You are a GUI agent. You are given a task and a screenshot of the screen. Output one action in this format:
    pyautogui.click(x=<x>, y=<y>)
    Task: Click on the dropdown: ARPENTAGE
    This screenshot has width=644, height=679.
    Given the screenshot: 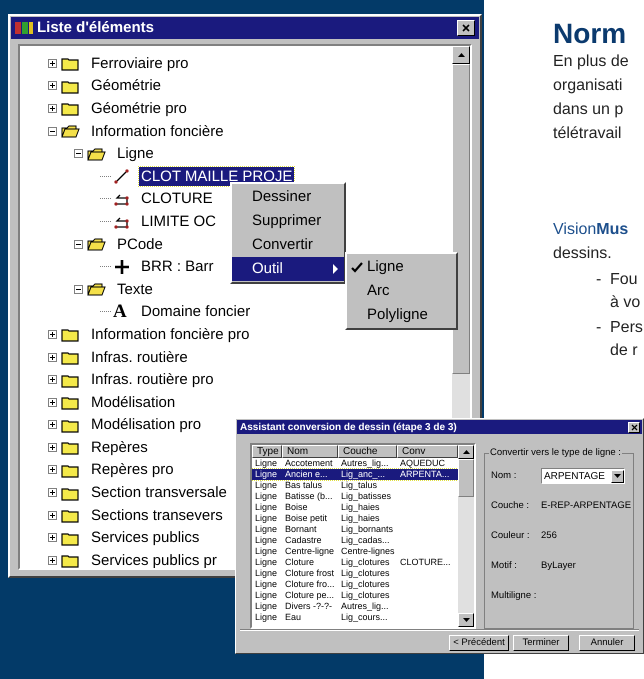 What is the action you would take?
    pyautogui.click(x=583, y=476)
    